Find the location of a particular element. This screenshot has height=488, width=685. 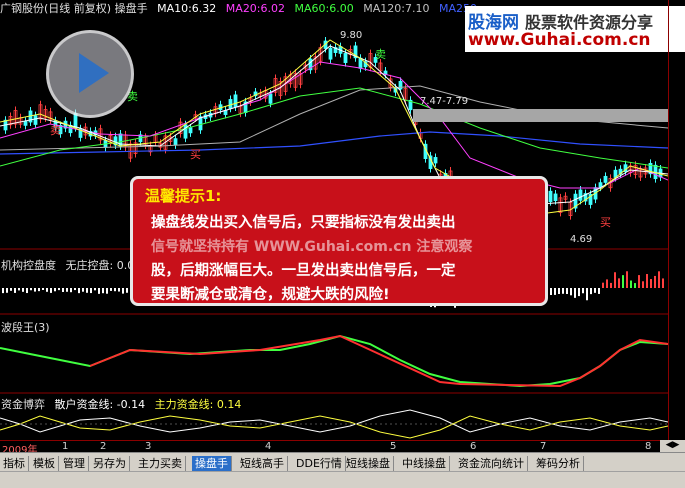

tip-line-overlay: 信号就坚持持有 WWW.Guhai.com.cn 注意观察 is located at coordinates (312, 247).